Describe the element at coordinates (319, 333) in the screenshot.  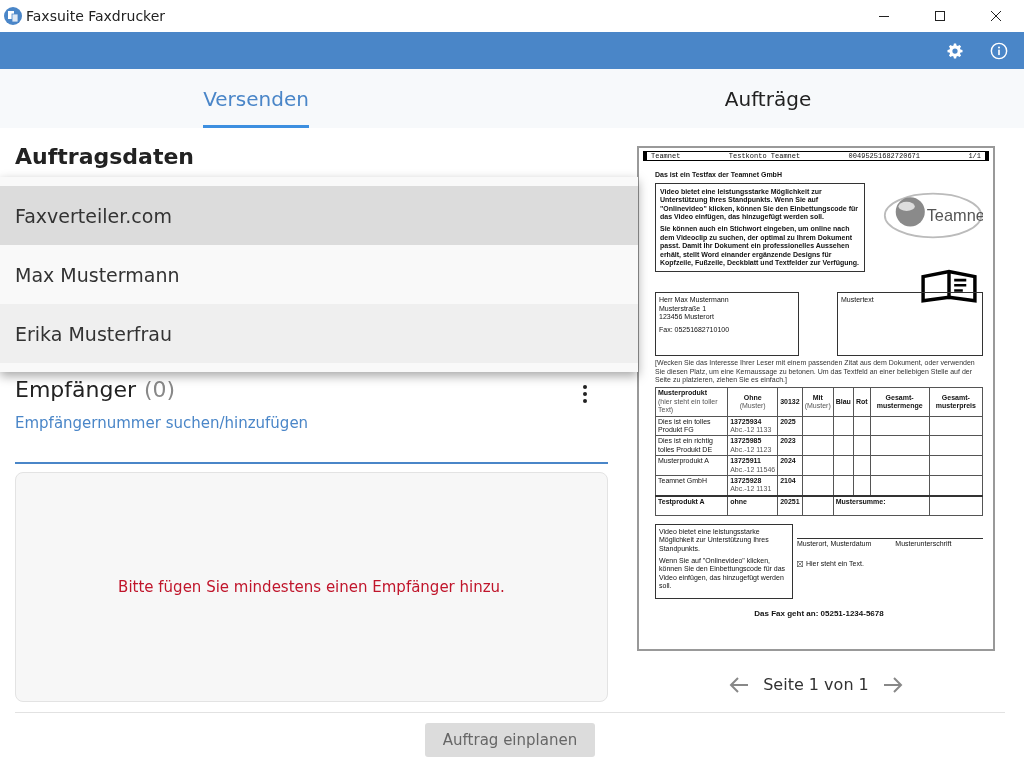
I see `menu-item: Erika Musterfrau` at that location.